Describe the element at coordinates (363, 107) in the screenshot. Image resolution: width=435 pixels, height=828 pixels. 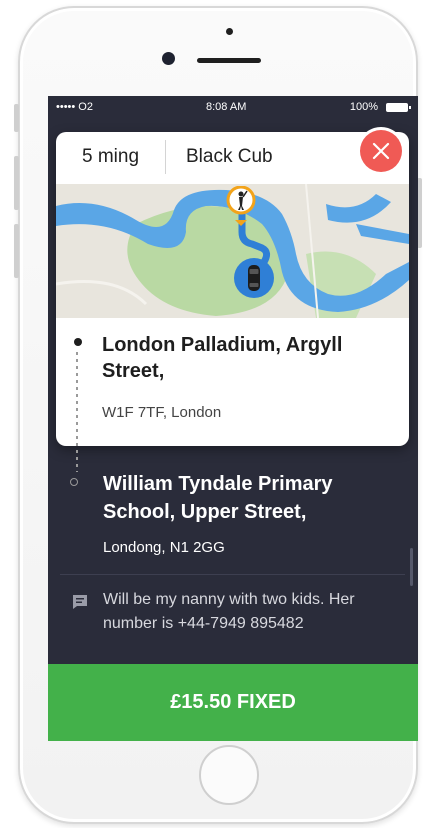
I see `battery-percent: 100%` at that location.